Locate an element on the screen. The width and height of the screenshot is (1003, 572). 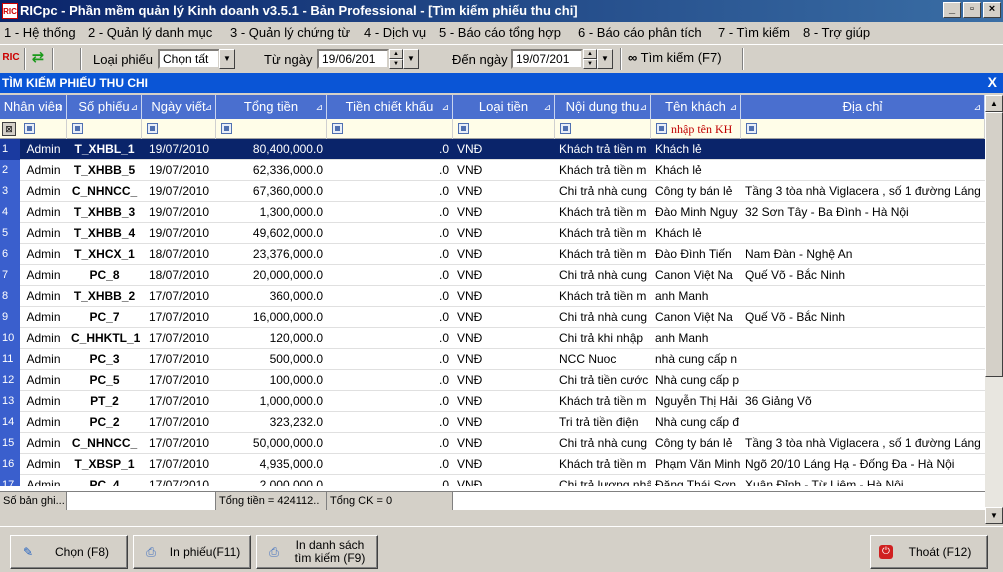
in-phieu-button: ⎙ In phiếu(F11) is located at coordinates (192, 552).